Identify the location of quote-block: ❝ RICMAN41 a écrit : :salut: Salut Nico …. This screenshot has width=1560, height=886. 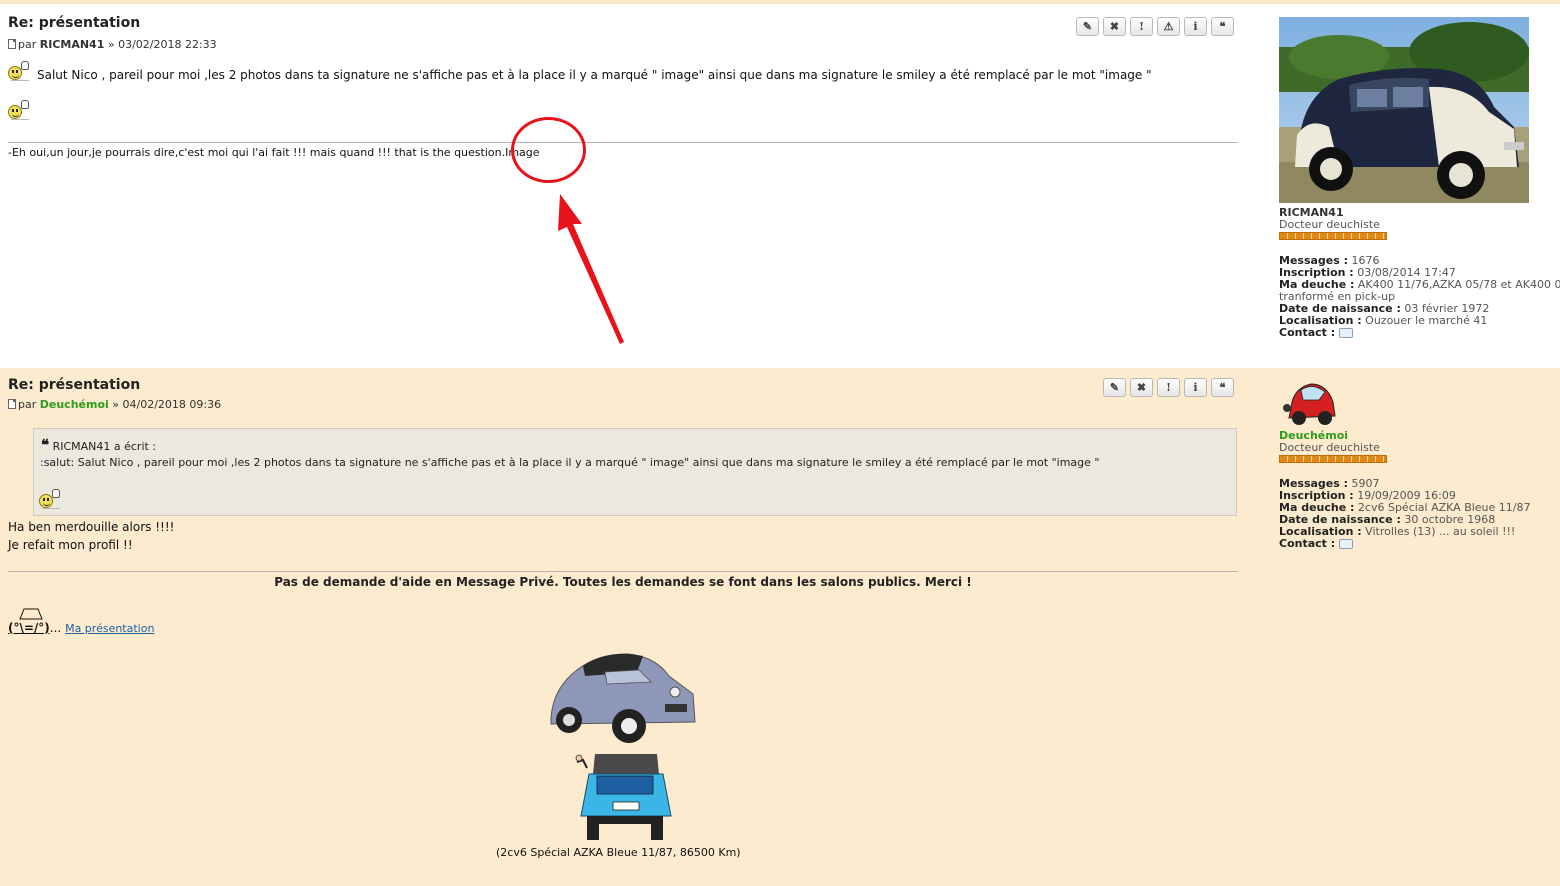
(635, 472).